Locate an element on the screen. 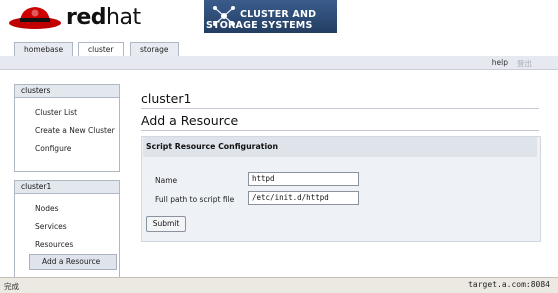  sidebar-item-configure: Configure is located at coordinates (67, 149).